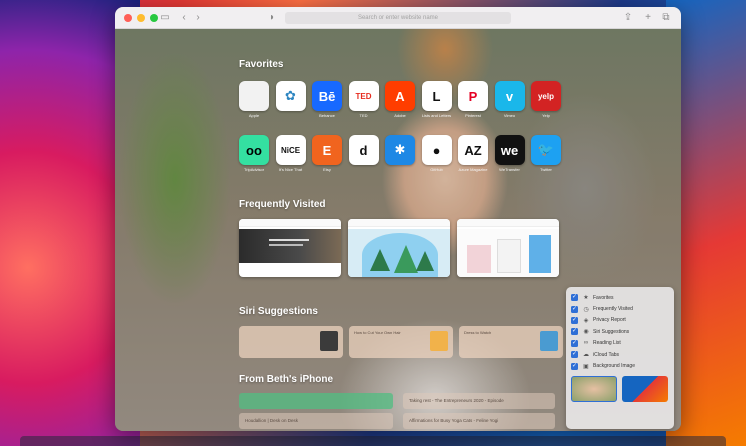 The width and height of the screenshot is (746, 446). What do you see at coordinates (473, 96) in the screenshot?
I see `favorite-icon: P` at bounding box center [473, 96].